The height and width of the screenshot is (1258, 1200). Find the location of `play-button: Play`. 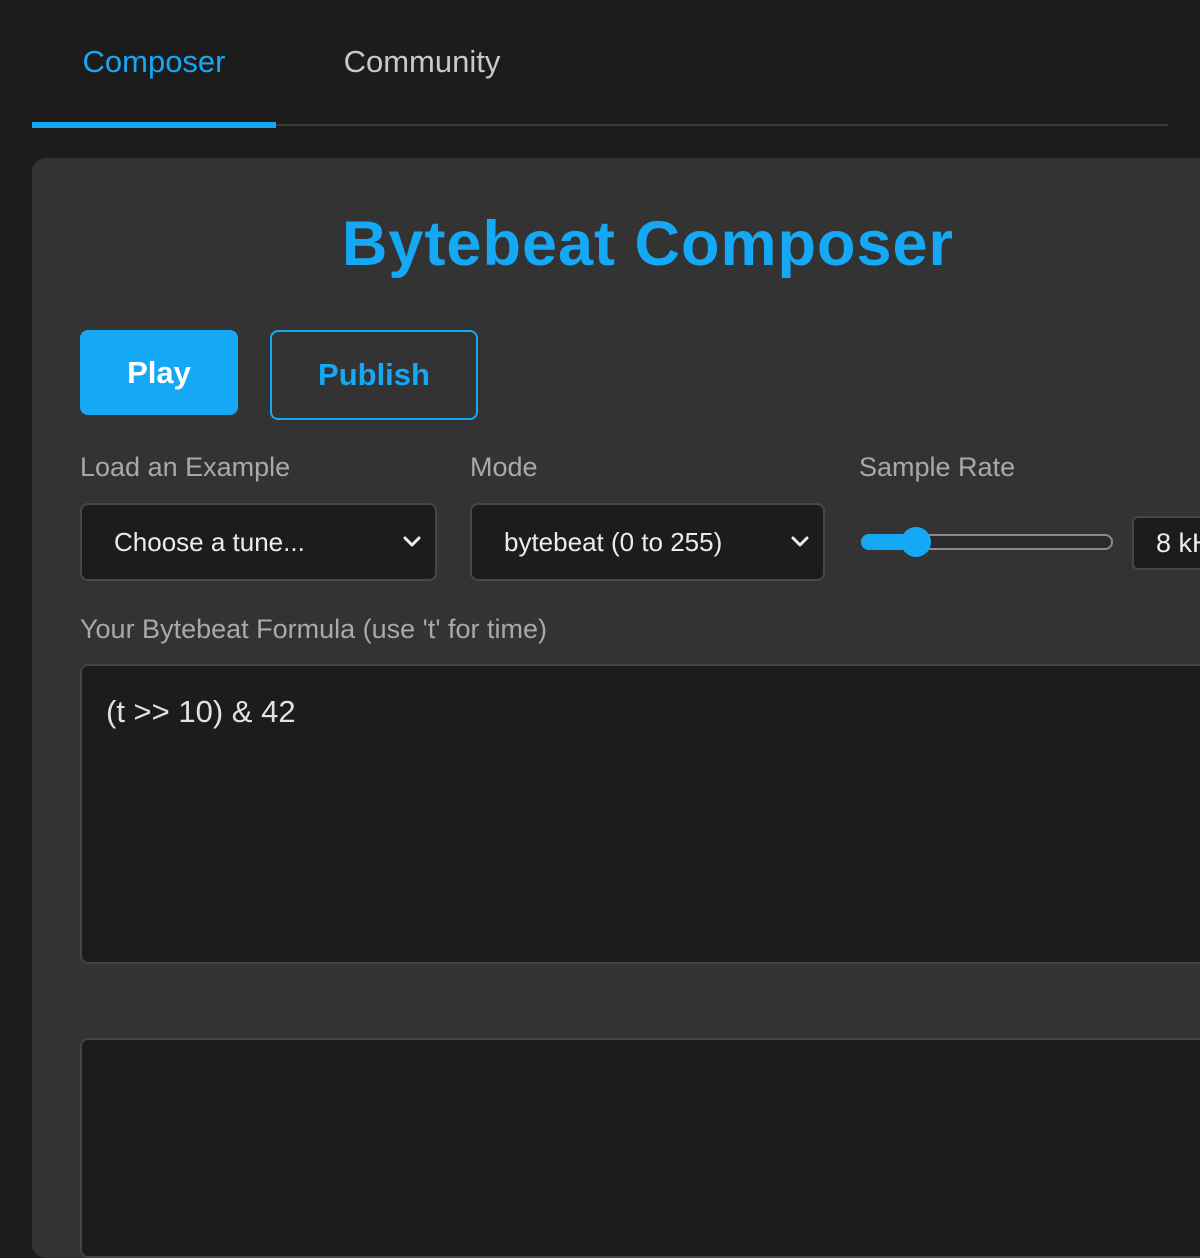

play-button: Play is located at coordinates (159, 372).